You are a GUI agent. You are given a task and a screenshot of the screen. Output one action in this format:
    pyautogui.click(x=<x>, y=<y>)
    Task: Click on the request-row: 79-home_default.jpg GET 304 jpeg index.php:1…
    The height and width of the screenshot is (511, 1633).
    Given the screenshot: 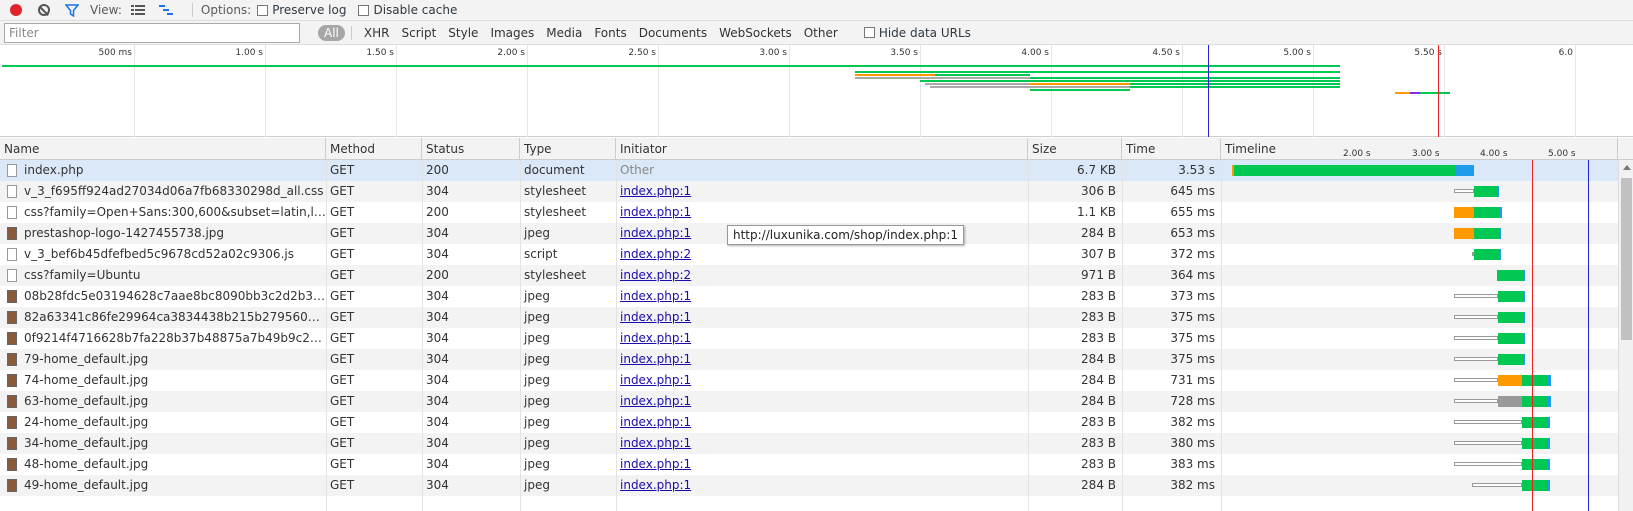 What is the action you would take?
    pyautogui.click(x=809, y=359)
    